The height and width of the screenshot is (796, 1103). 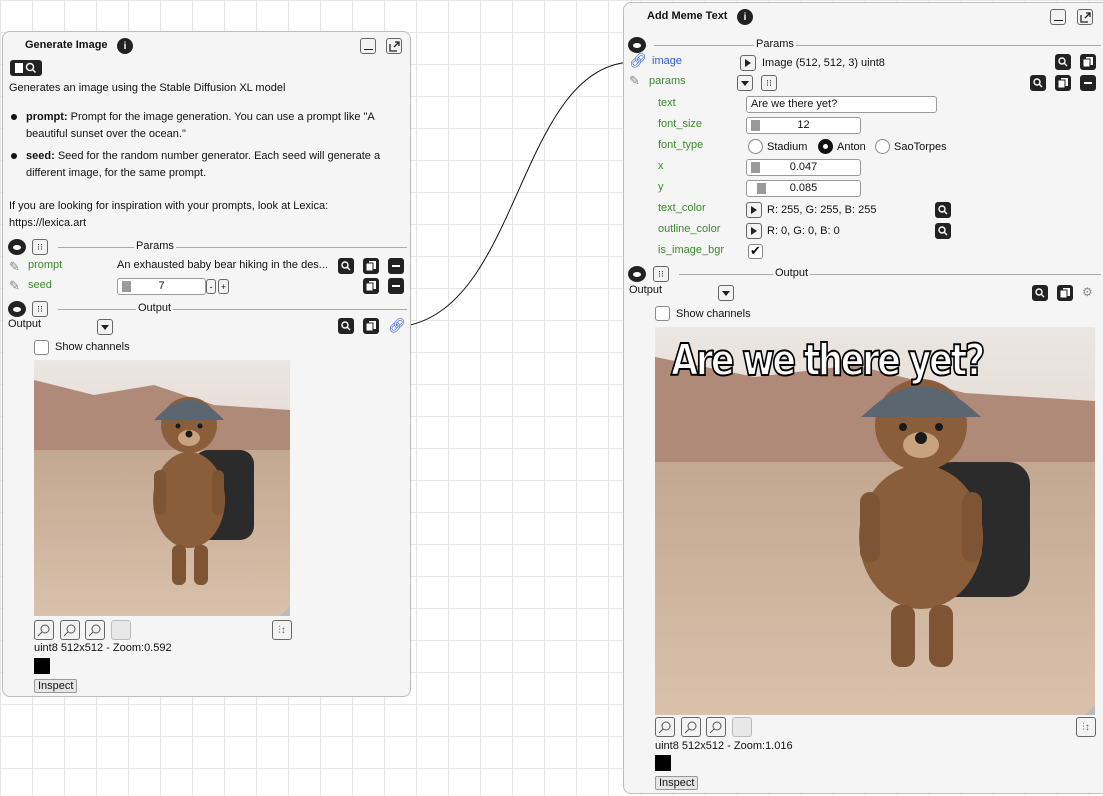 What do you see at coordinates (680, 124) in the screenshot?
I see `field-label-font-size: font_size` at bounding box center [680, 124].